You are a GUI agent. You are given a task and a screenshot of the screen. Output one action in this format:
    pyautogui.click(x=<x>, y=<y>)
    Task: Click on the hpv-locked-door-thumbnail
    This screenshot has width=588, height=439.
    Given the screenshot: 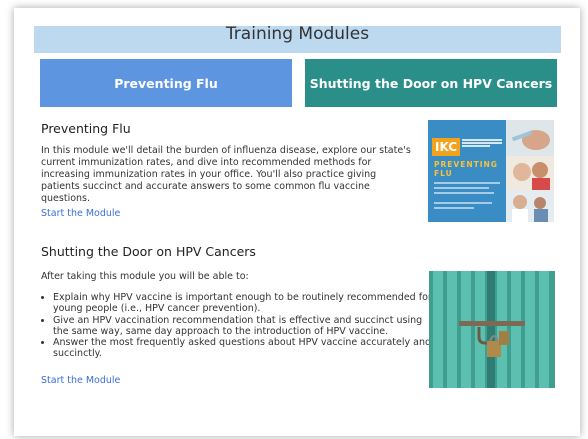 What is the action you would take?
    pyautogui.click(x=492, y=329)
    